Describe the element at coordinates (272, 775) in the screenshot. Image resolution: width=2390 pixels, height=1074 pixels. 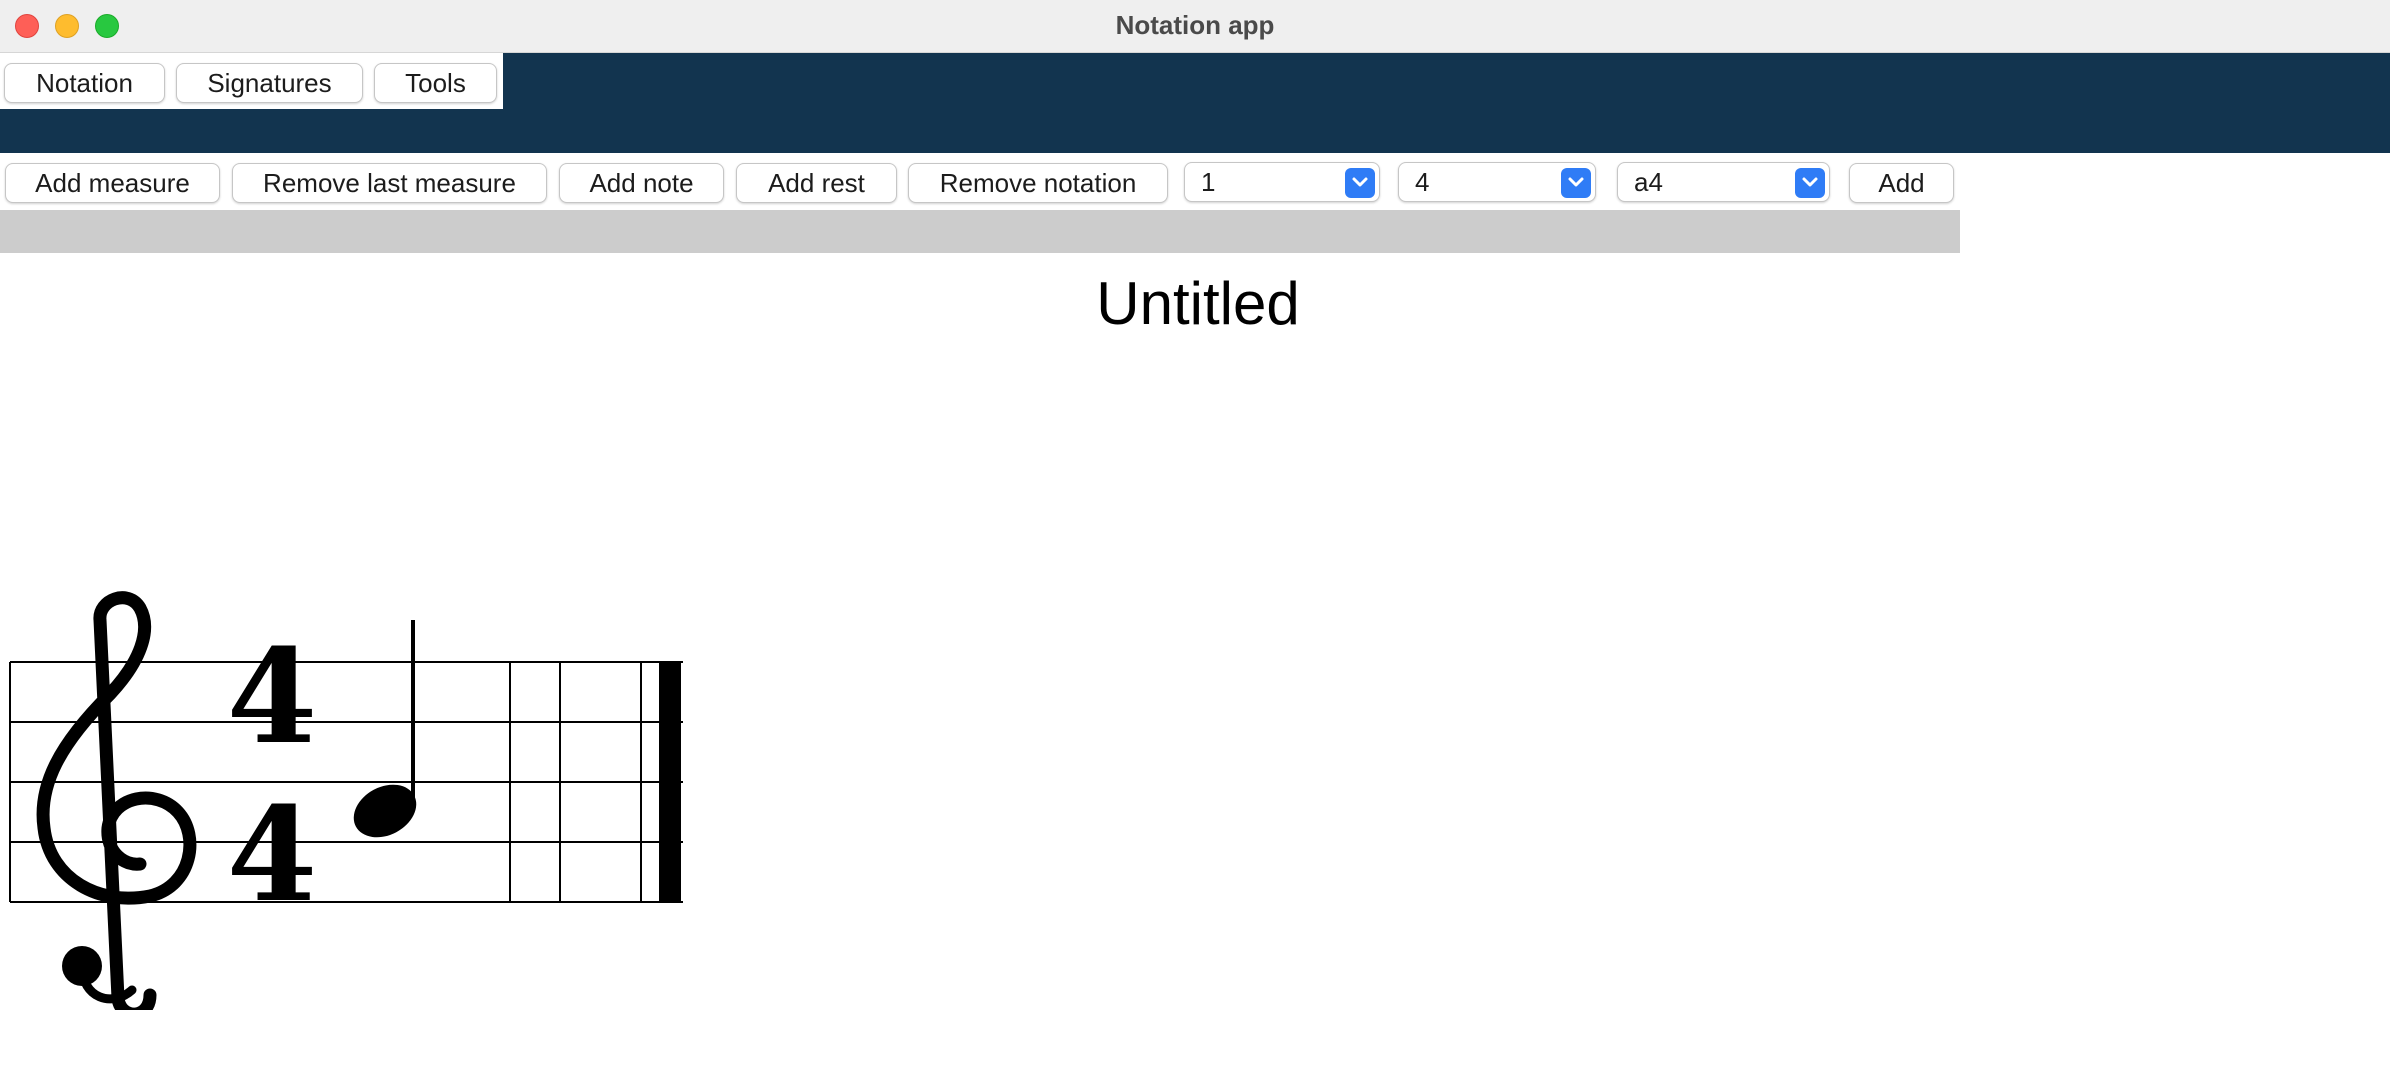
I see `time-signature: 4 4` at that location.